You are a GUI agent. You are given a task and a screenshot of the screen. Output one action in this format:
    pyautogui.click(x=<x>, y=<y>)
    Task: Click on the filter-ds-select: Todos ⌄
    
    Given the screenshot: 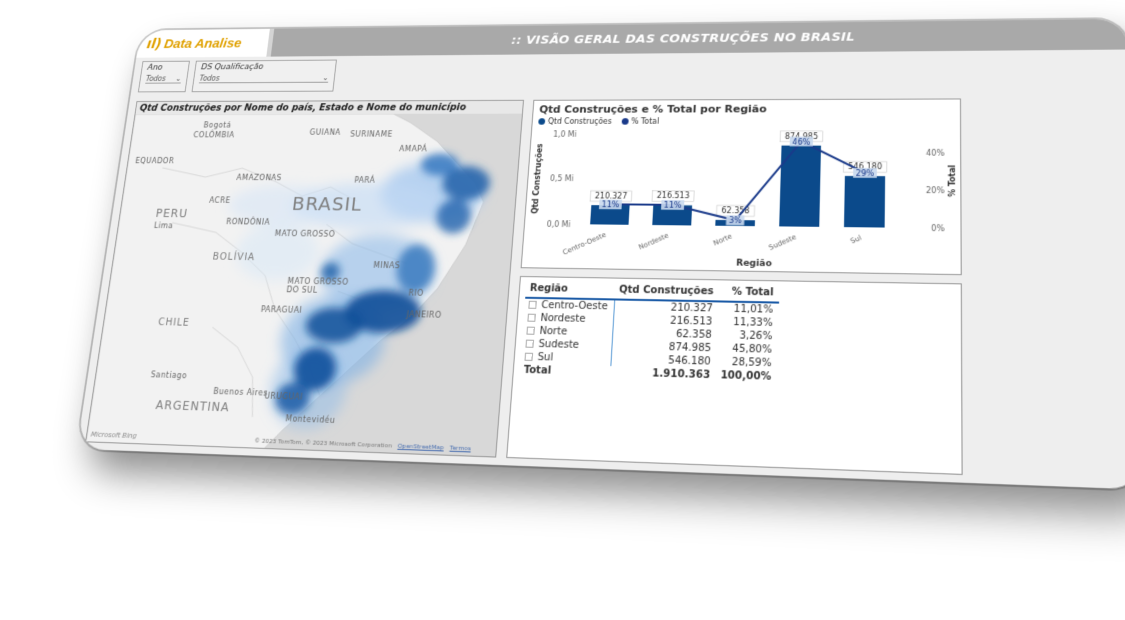 What is the action you would take?
    pyautogui.click(x=264, y=78)
    